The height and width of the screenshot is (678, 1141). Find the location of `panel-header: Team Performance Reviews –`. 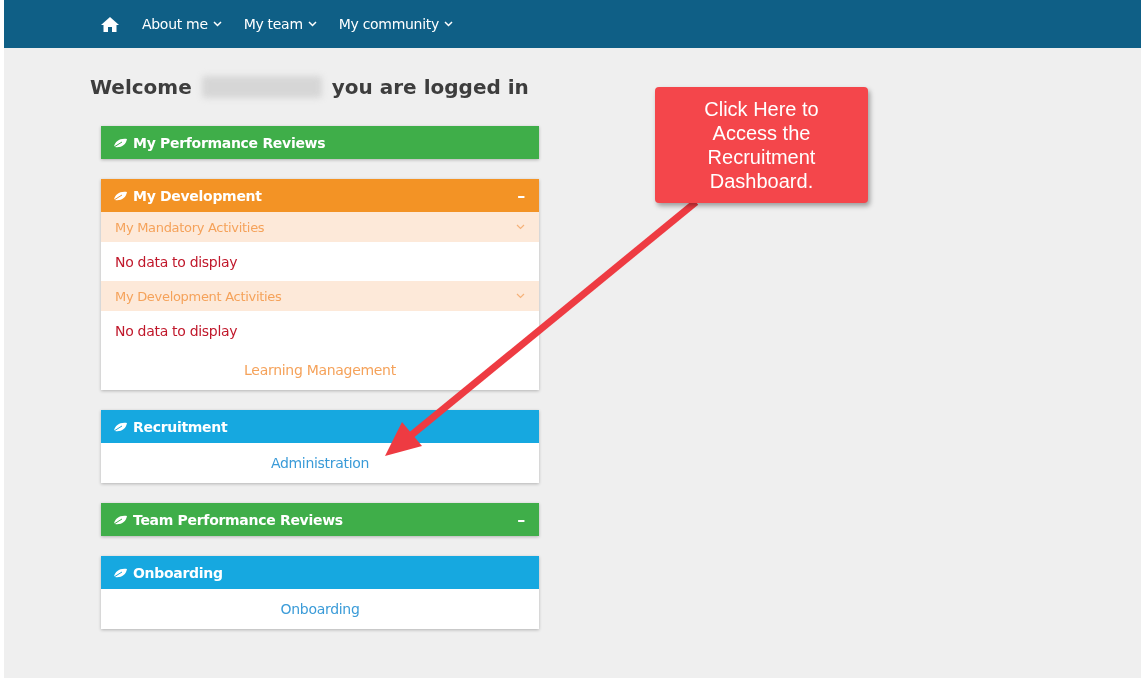

panel-header: Team Performance Reviews – is located at coordinates (320, 519).